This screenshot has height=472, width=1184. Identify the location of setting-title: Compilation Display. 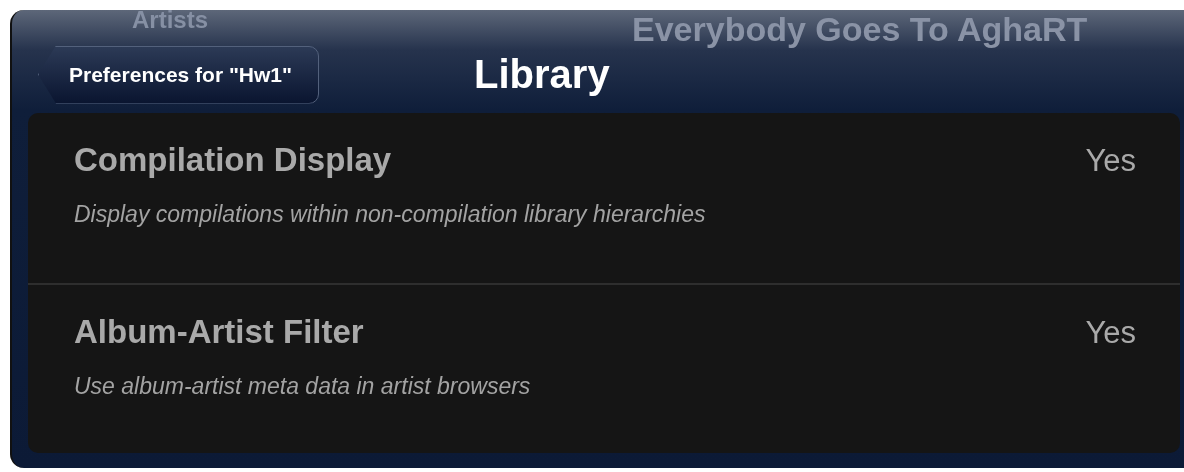
(233, 160).